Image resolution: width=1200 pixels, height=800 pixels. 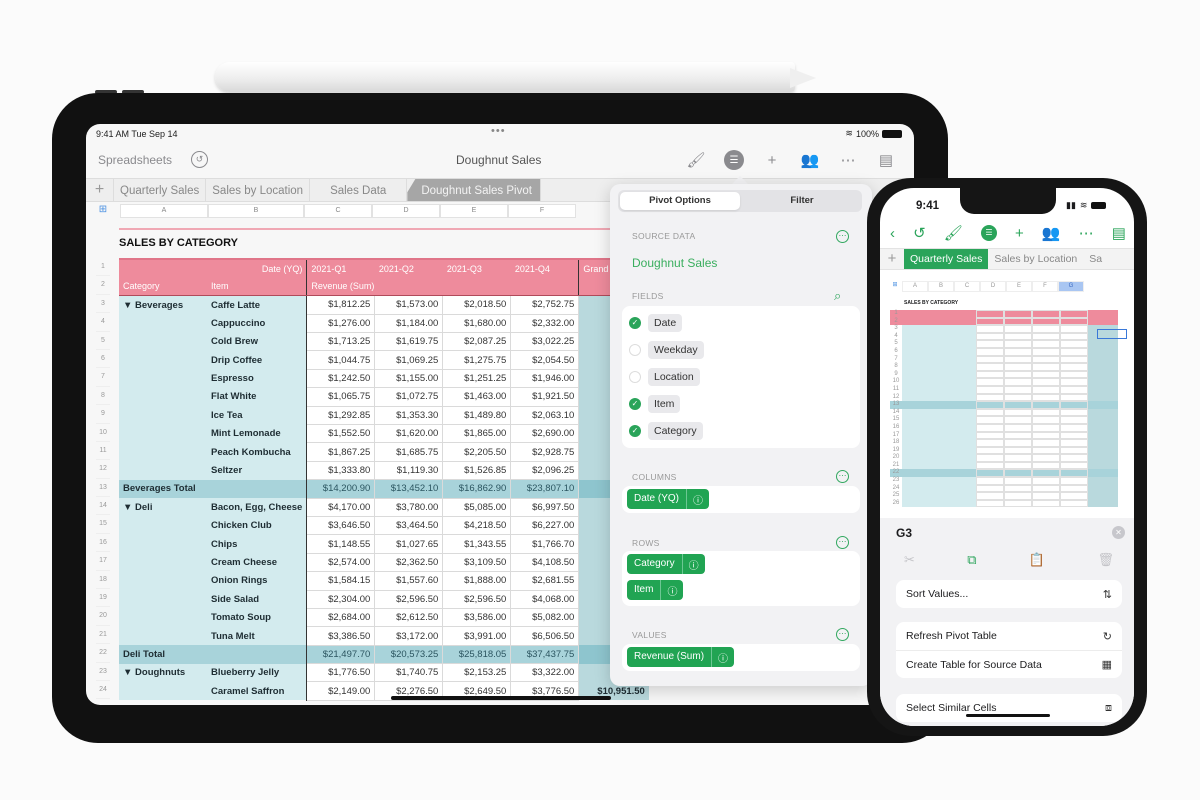 What do you see at coordinates (542, 211) in the screenshot?
I see `column-header: F` at bounding box center [542, 211].